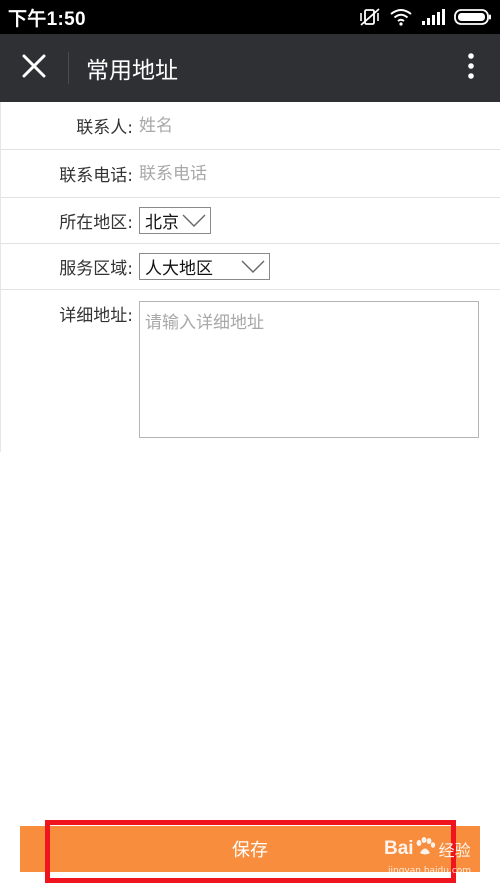  Describe the element at coordinates (68, 68) in the screenshot. I see `app-bar-divider` at that location.